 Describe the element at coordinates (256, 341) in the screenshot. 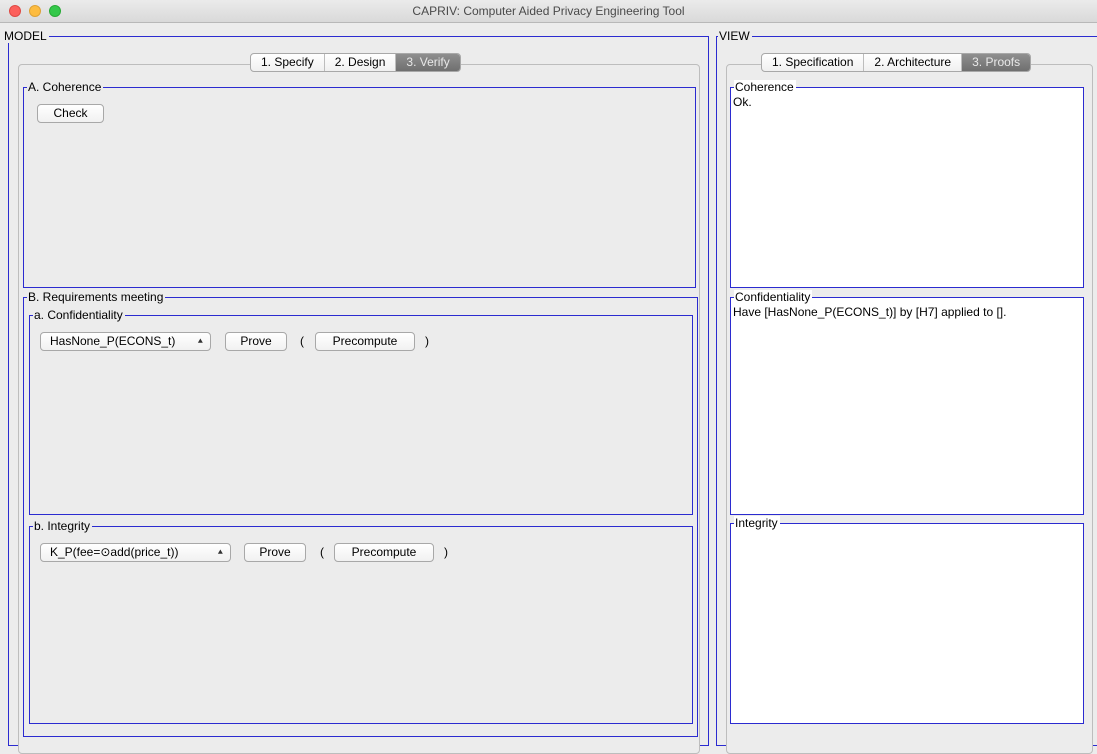

I see `confidentiality-prove-button: Prove` at that location.